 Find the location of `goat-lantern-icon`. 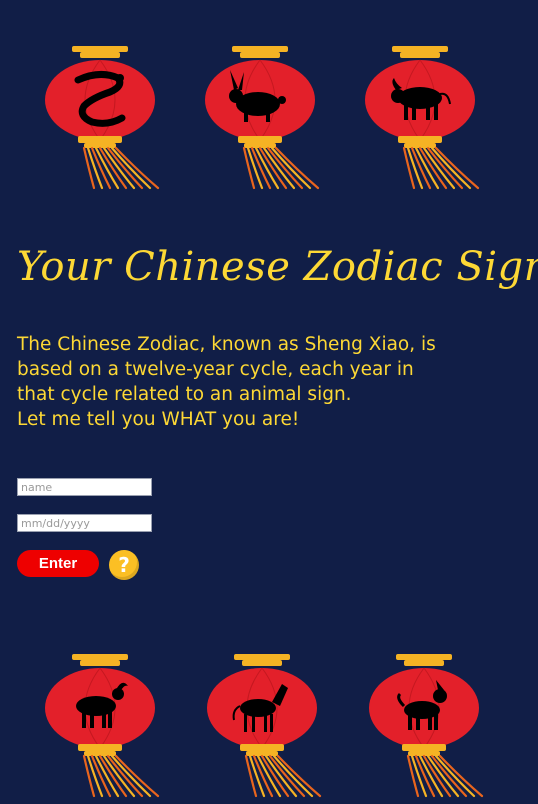

goat-lantern-icon is located at coordinates (100, 725).